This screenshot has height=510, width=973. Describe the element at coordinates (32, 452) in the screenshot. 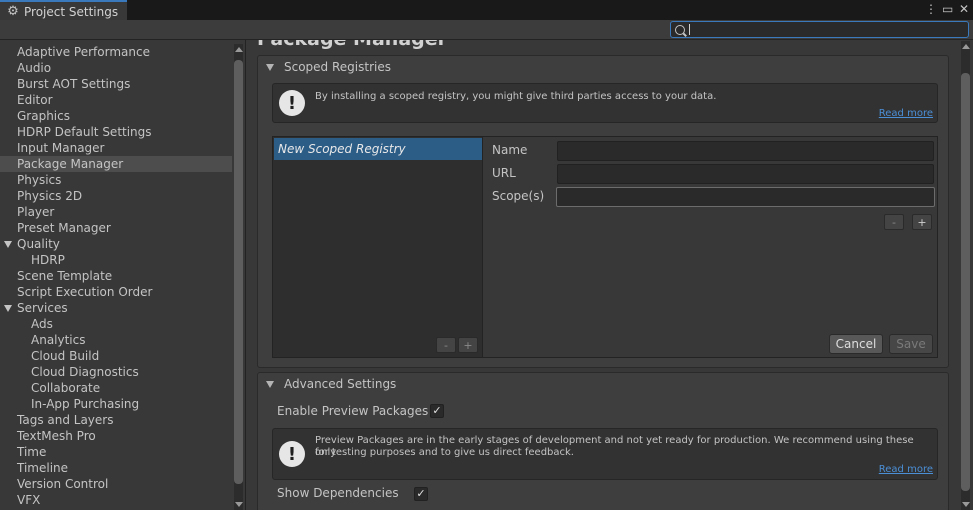

I see `sidebar-item-label: Time` at that location.